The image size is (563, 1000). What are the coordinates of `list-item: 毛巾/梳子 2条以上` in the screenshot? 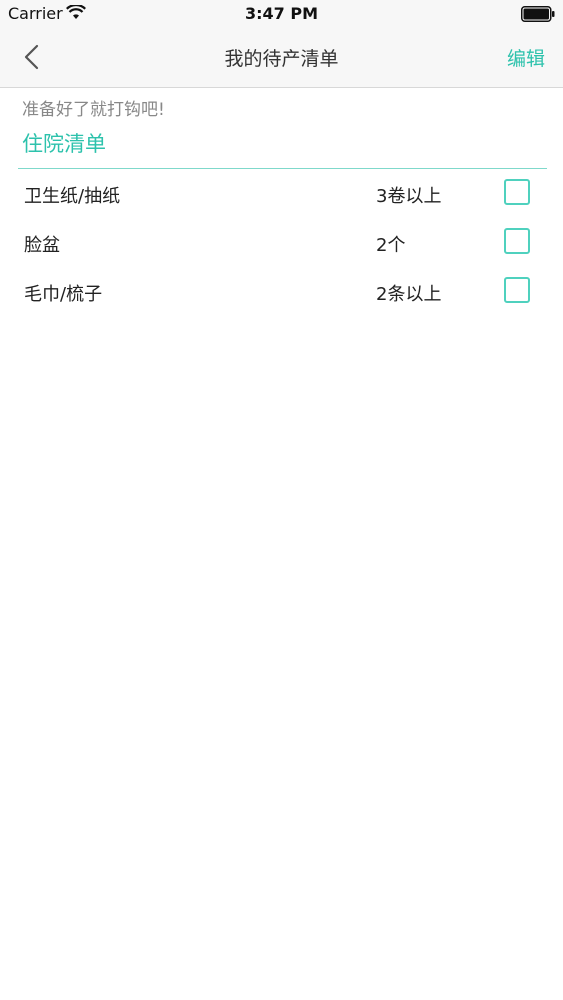 It's located at (281, 291).